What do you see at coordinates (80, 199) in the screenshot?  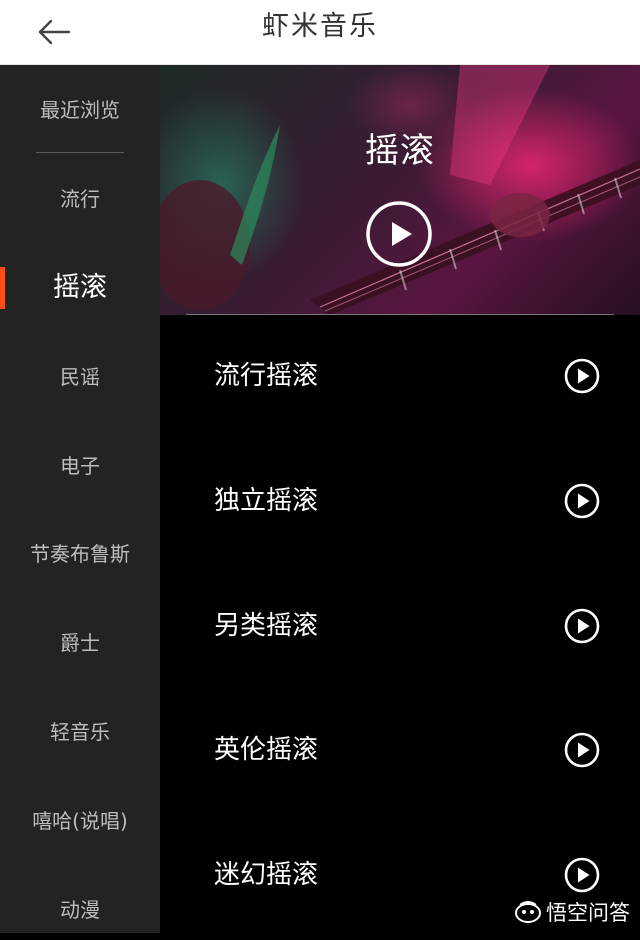 I see `sidebar-item-pop: 流行` at bounding box center [80, 199].